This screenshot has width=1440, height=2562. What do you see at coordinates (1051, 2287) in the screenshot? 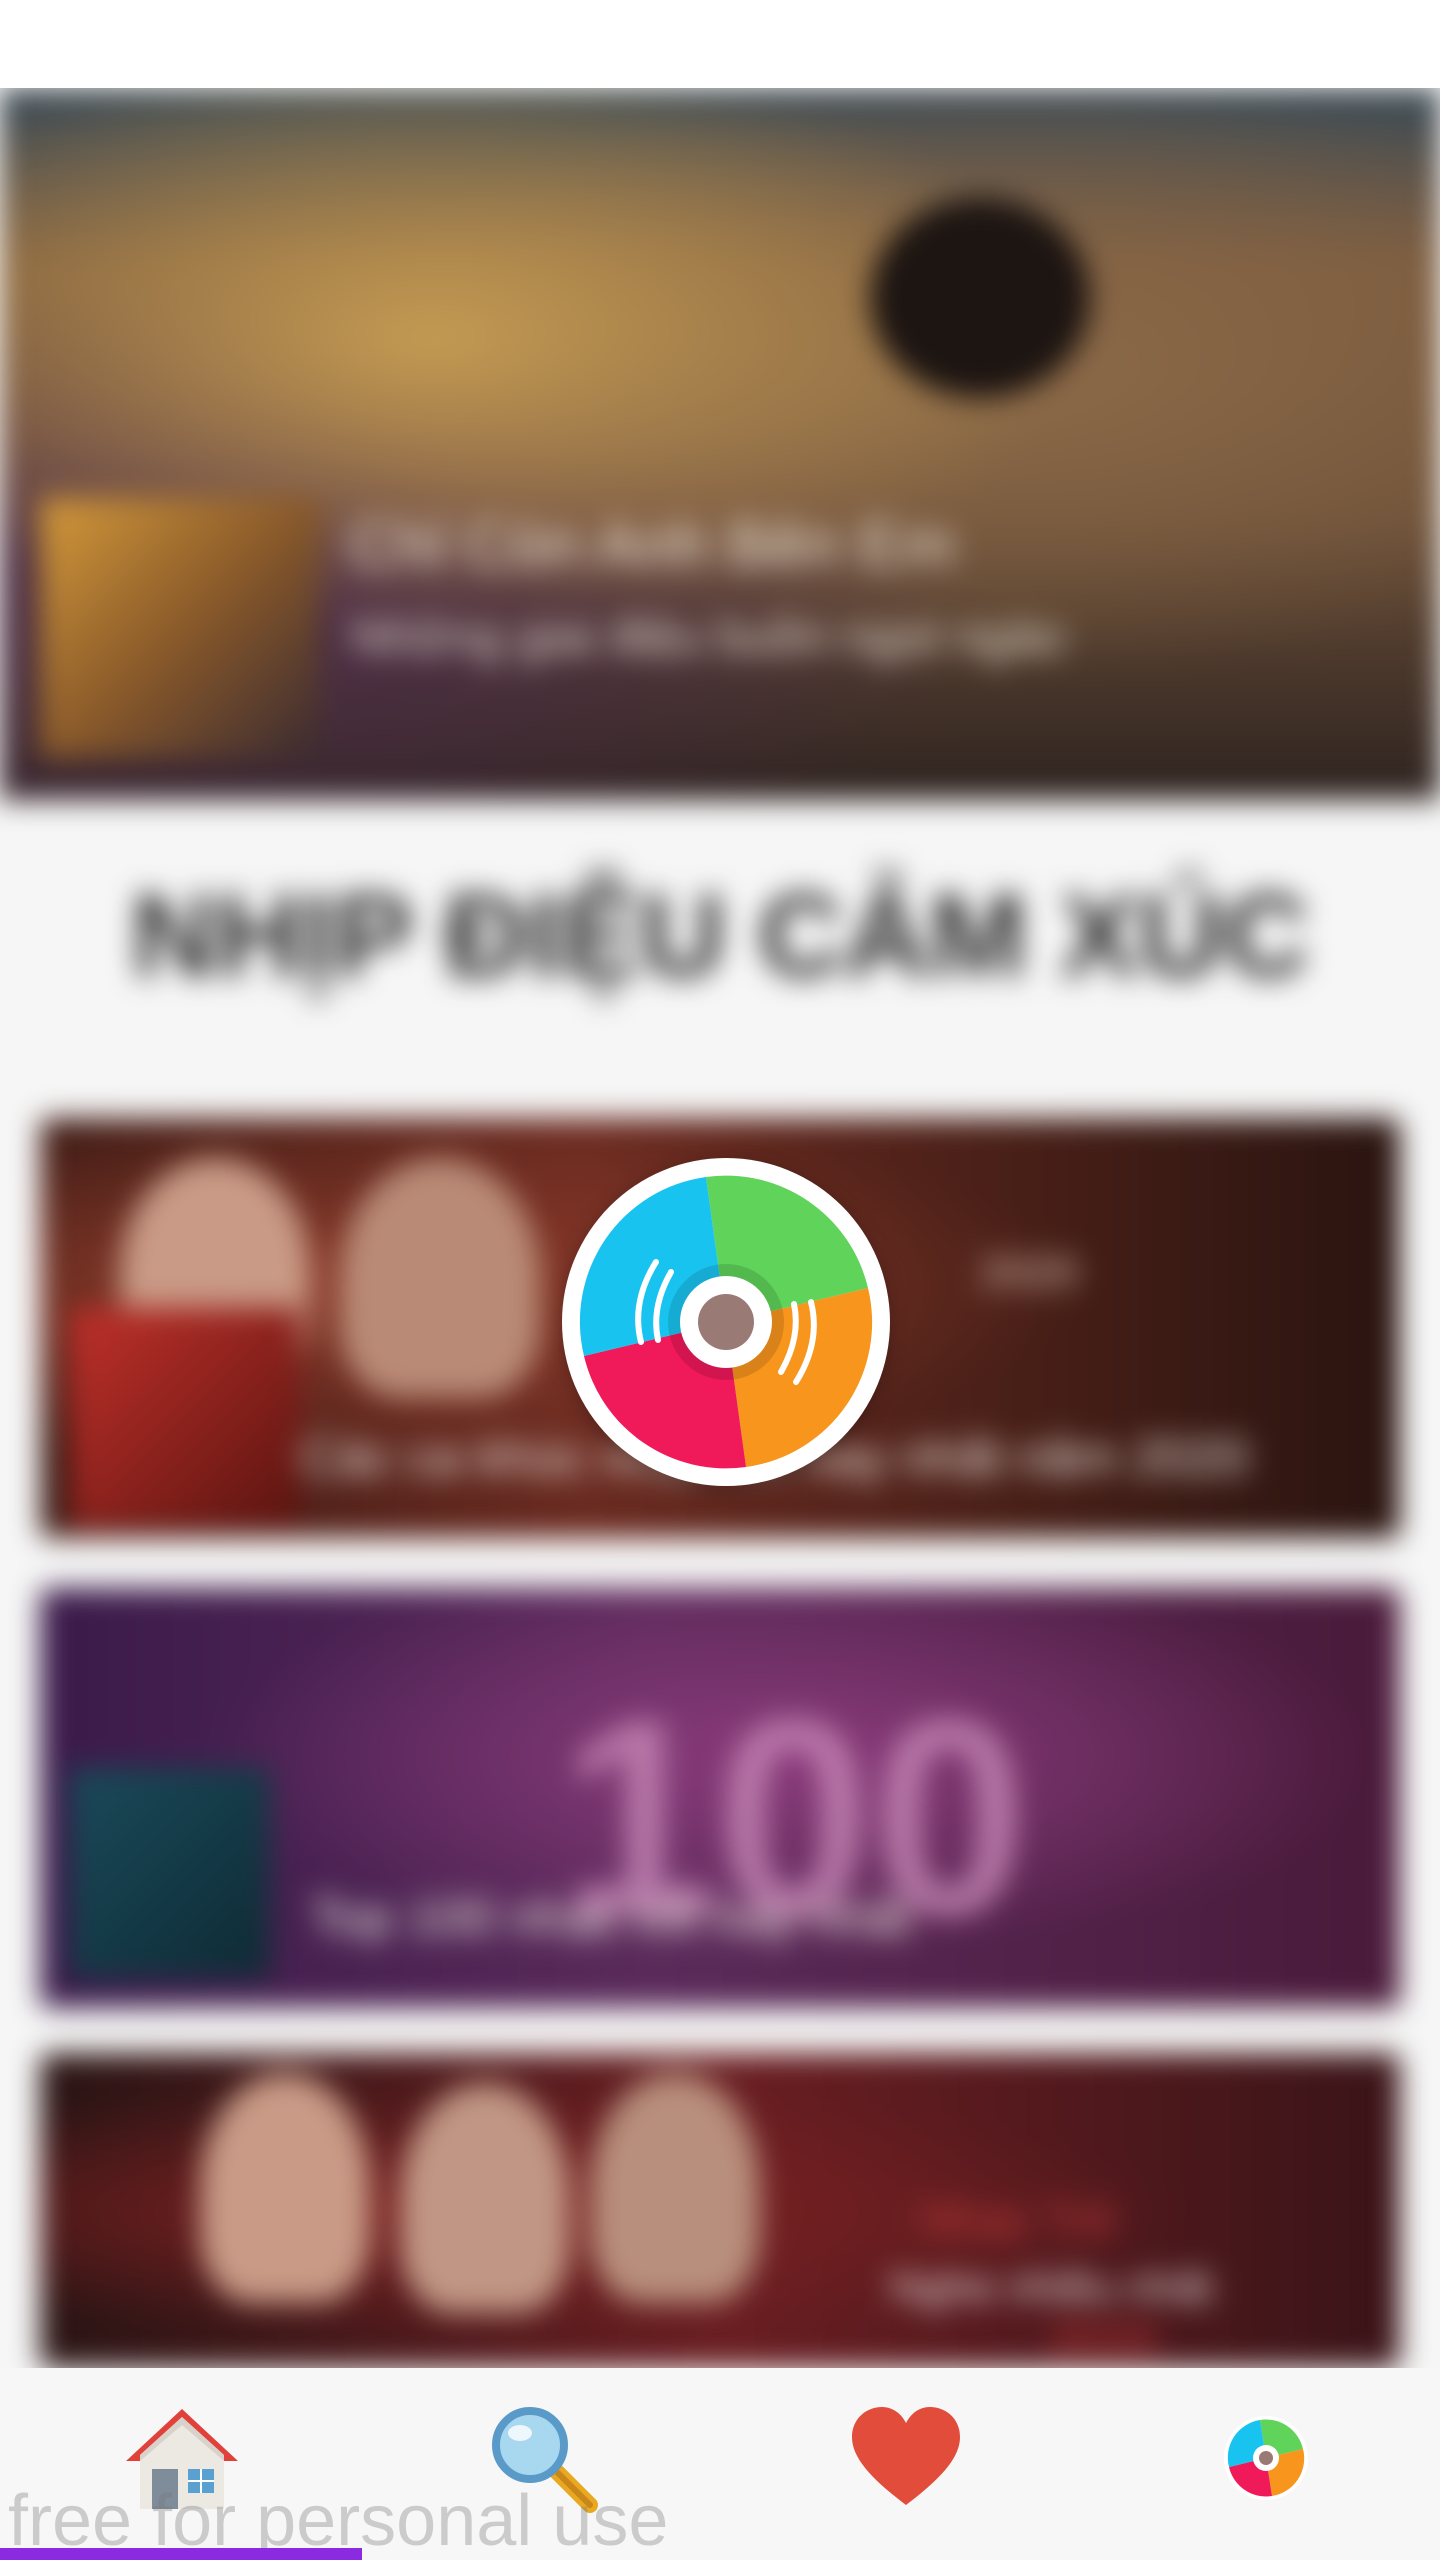
I see `card-subtext: Nghe nhiều nhất` at bounding box center [1051, 2287].